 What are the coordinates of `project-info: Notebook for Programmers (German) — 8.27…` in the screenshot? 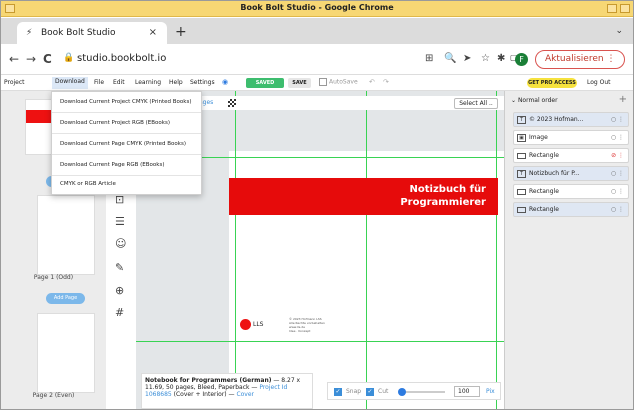 It's located at (227, 391).